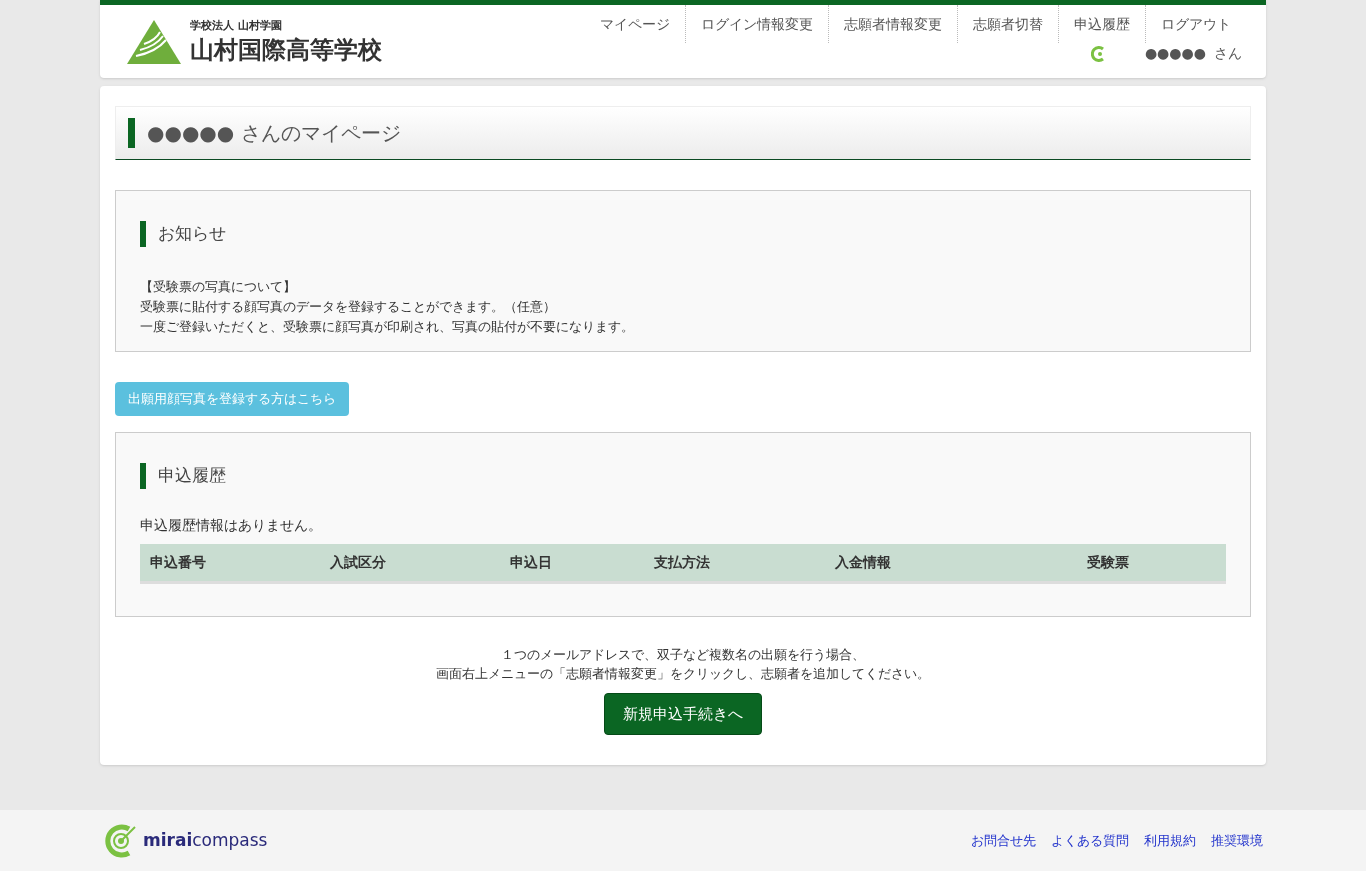 The height and width of the screenshot is (871, 1366). Describe the element at coordinates (192, 476) in the screenshot. I see `section-heading: 申込履歴` at that location.